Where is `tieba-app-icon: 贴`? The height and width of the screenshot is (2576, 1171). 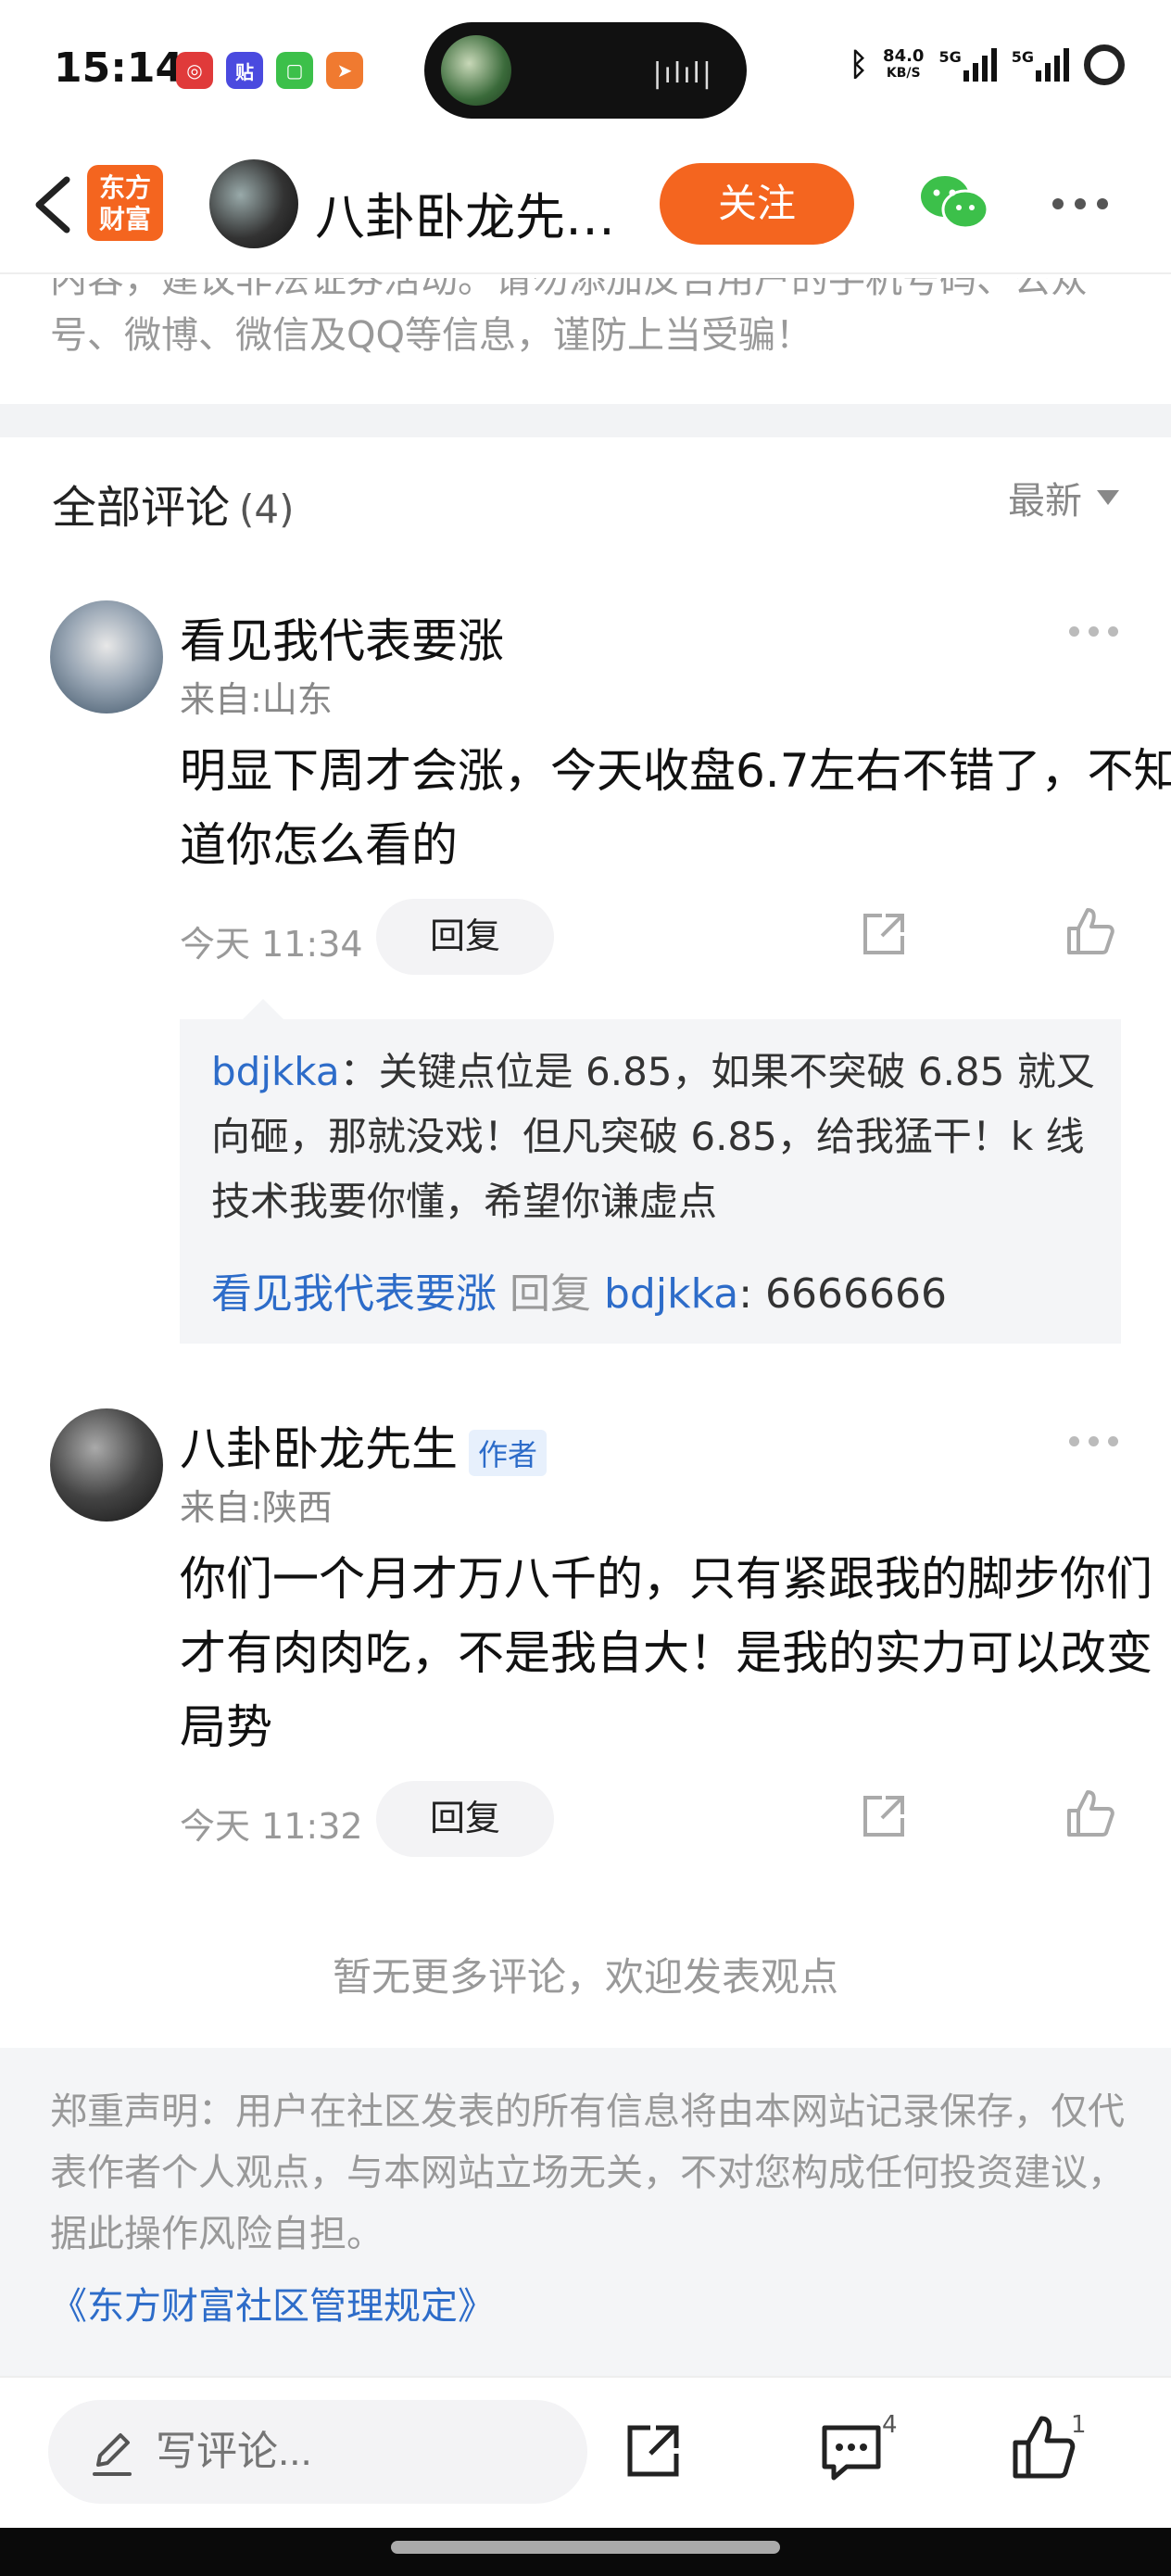 tieba-app-icon: 贴 is located at coordinates (245, 70).